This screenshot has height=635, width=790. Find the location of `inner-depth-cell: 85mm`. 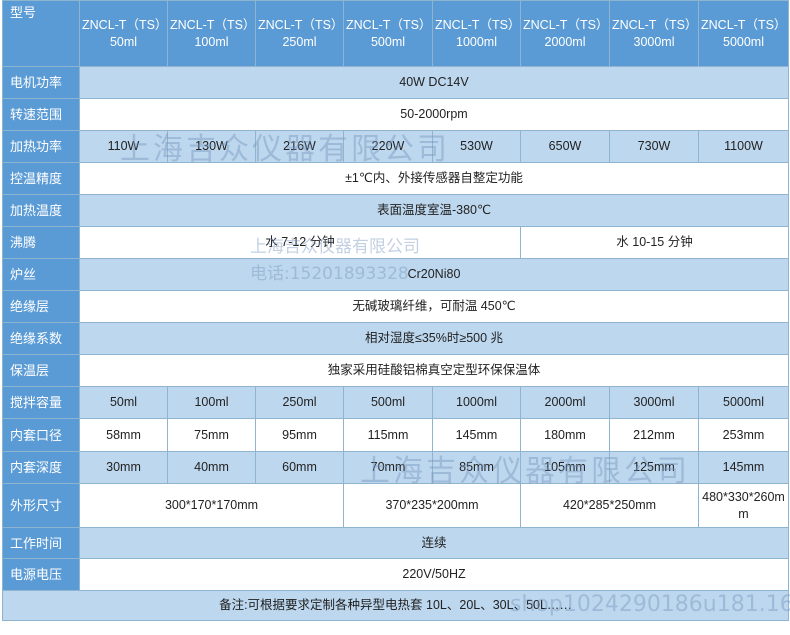

inner-depth-cell: 85mm is located at coordinates (476, 467).